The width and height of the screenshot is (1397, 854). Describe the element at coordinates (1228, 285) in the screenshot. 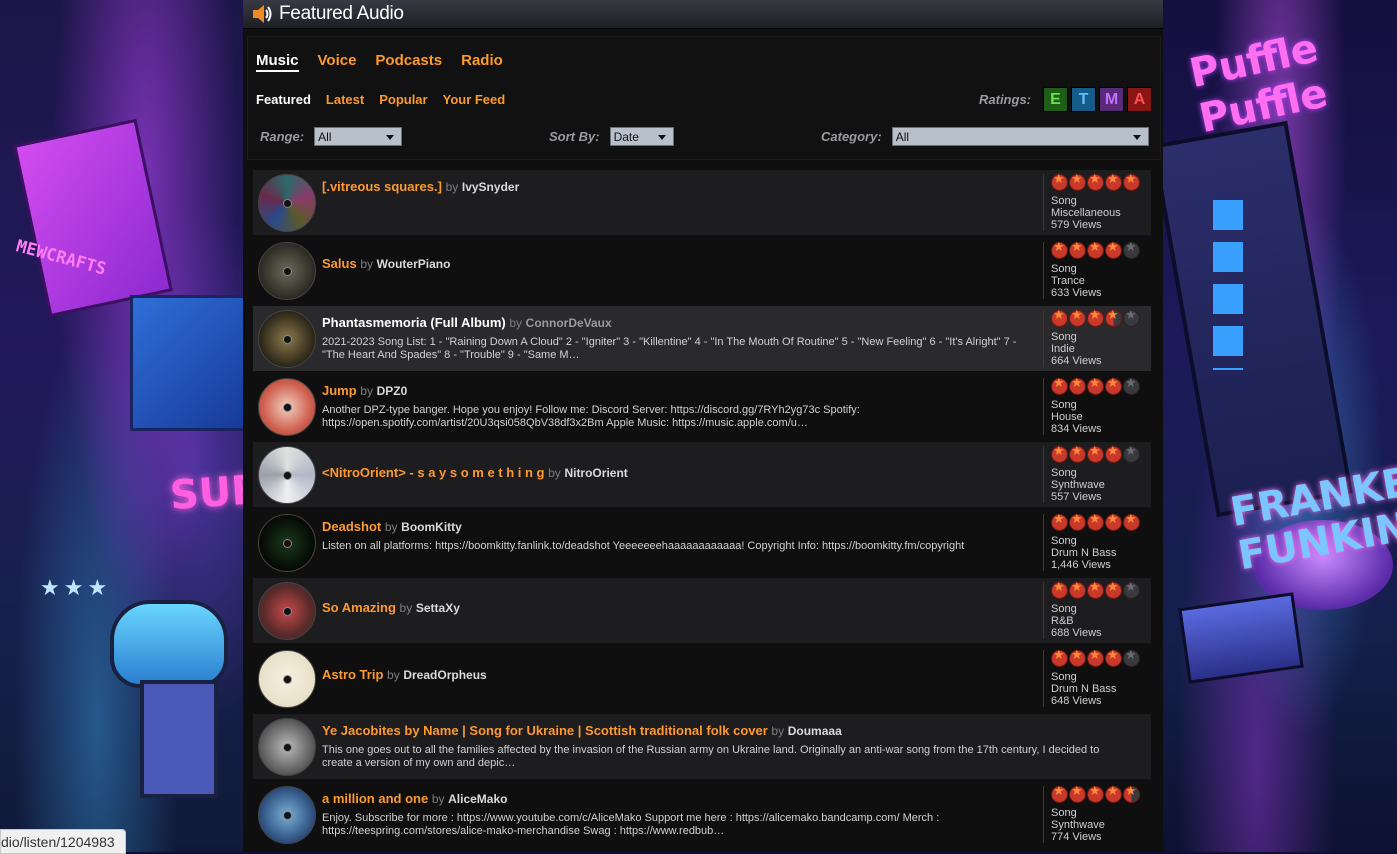

I see `tower-windows` at that location.